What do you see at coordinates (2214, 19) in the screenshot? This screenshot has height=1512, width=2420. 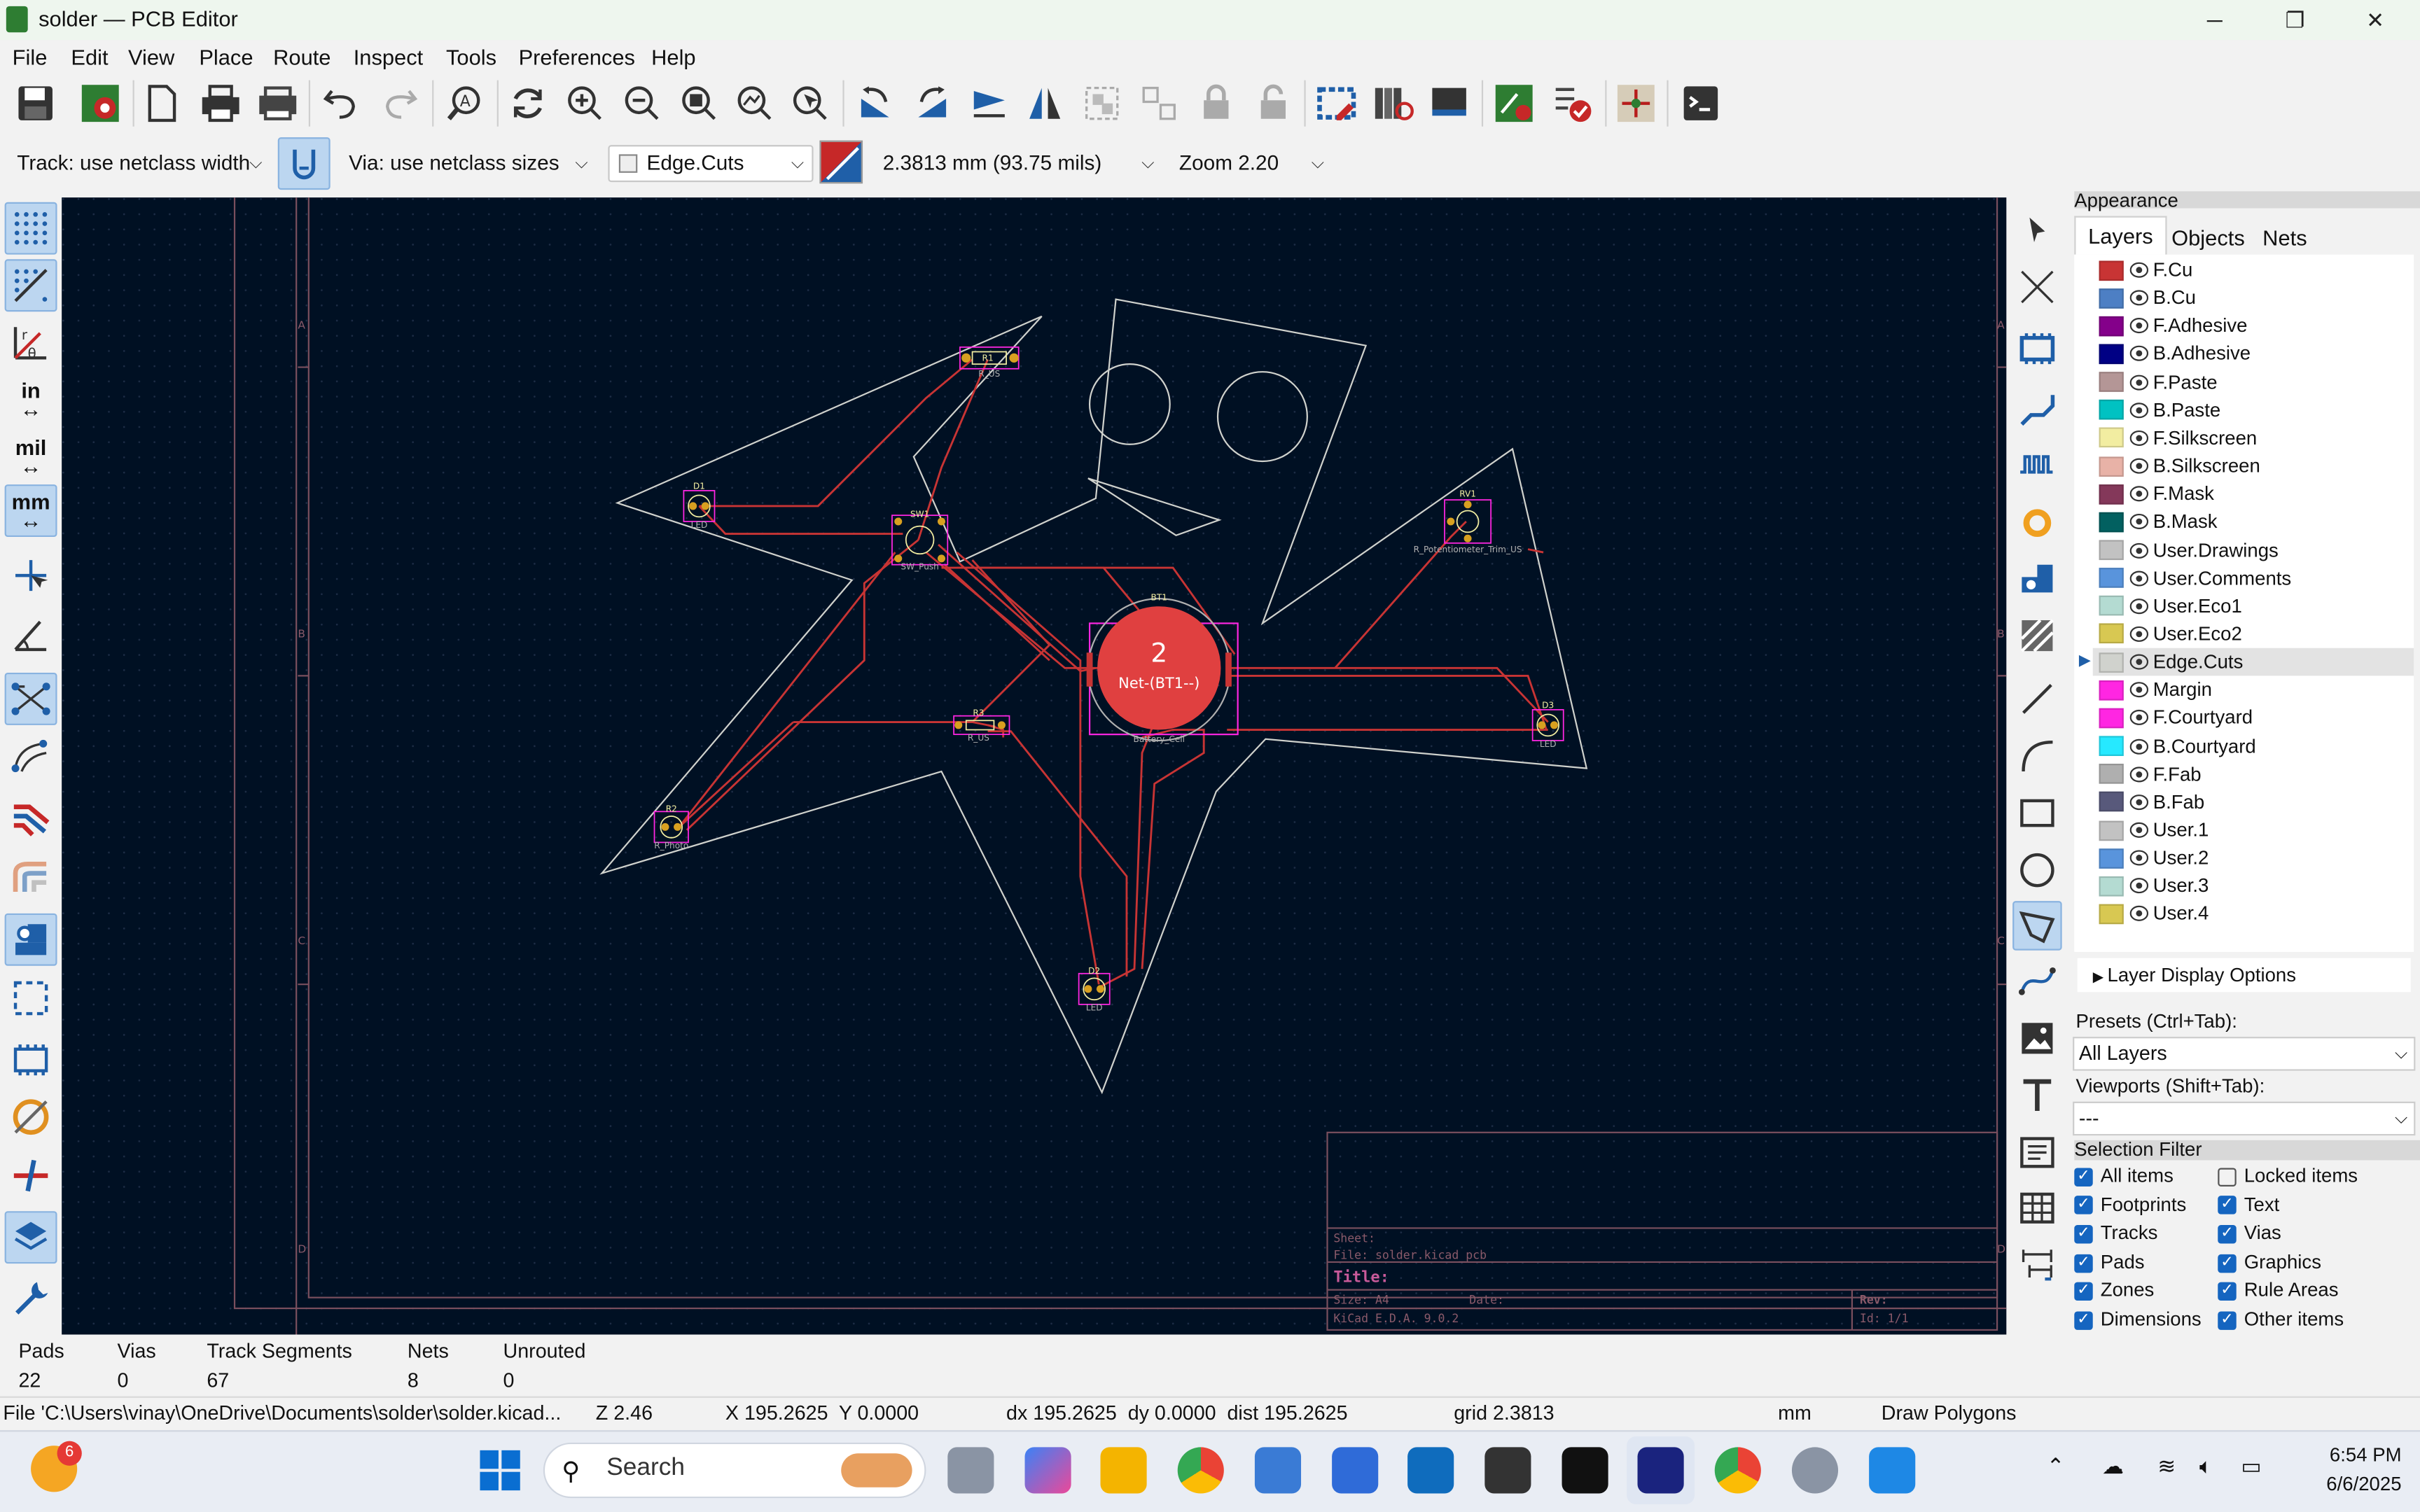 I see `minimize-button: ─` at bounding box center [2214, 19].